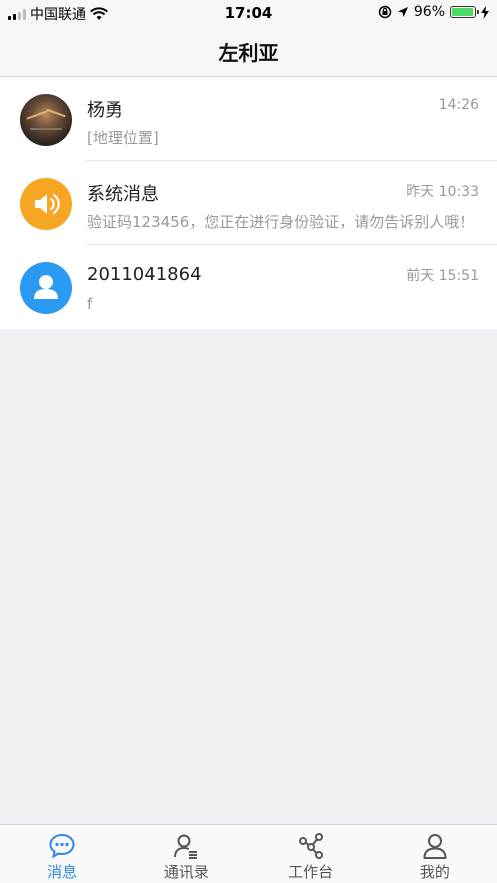  What do you see at coordinates (385, 12) in the screenshot?
I see `rotation-lock-icon` at bounding box center [385, 12].